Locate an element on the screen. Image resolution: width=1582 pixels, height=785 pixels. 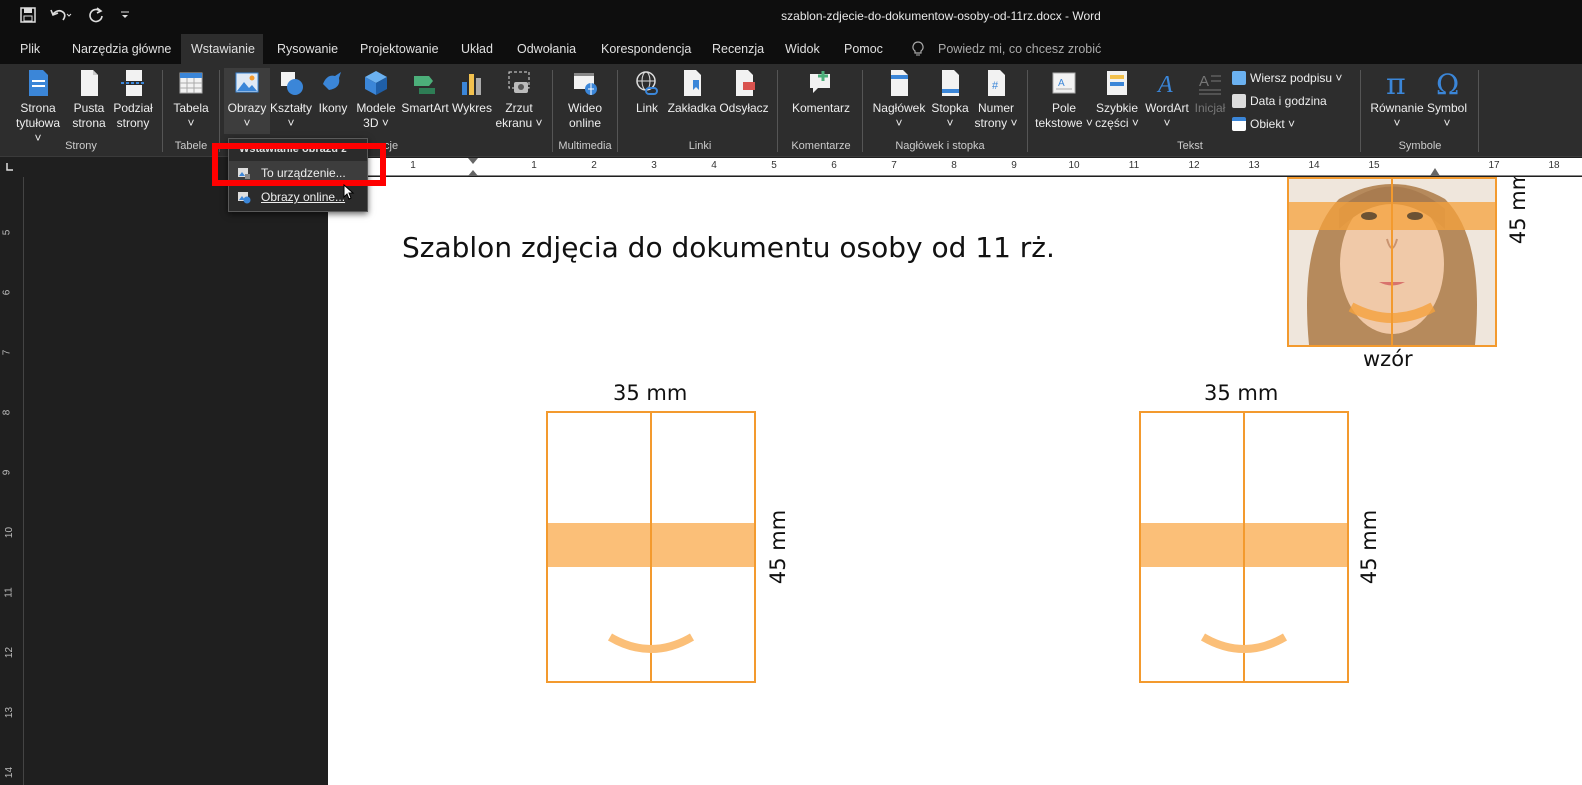
wordart-icon: A is located at coordinates (1164, 85).